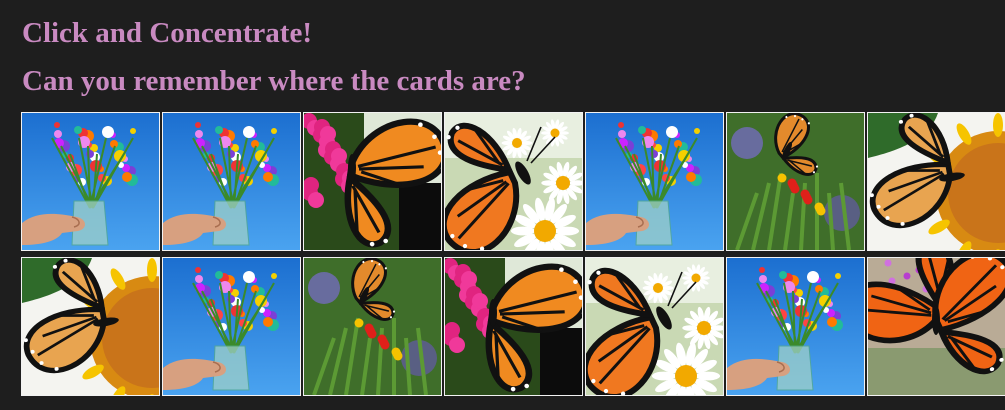 The width and height of the screenshot is (1005, 410). I want to click on monarch-purple-flowers-image, so click(936, 326).